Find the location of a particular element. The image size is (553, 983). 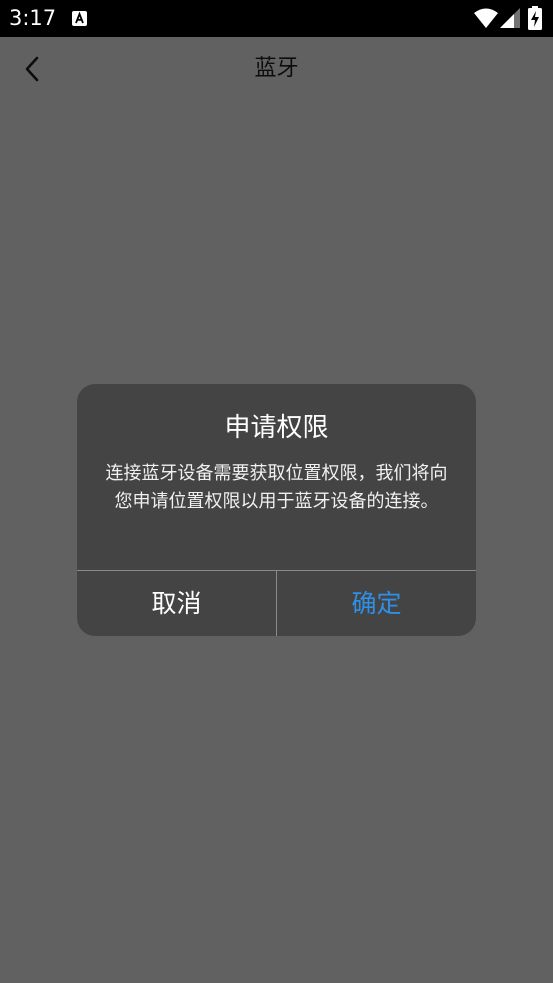

dialog-message: 连接蓝牙设备需要获取位置权限，我们将向您申请位置权限以用于蓝牙设备的连接。 is located at coordinates (276, 487).